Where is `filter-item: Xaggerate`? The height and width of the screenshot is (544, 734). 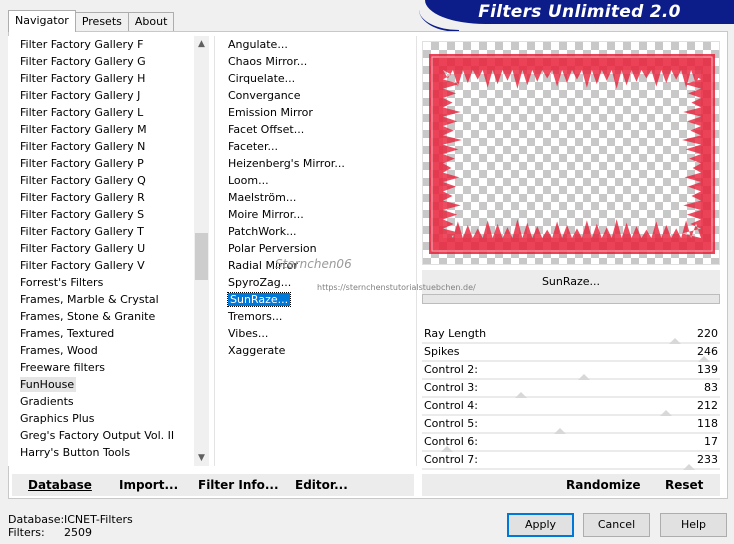
filter-item: Xaggerate is located at coordinates (315, 350).